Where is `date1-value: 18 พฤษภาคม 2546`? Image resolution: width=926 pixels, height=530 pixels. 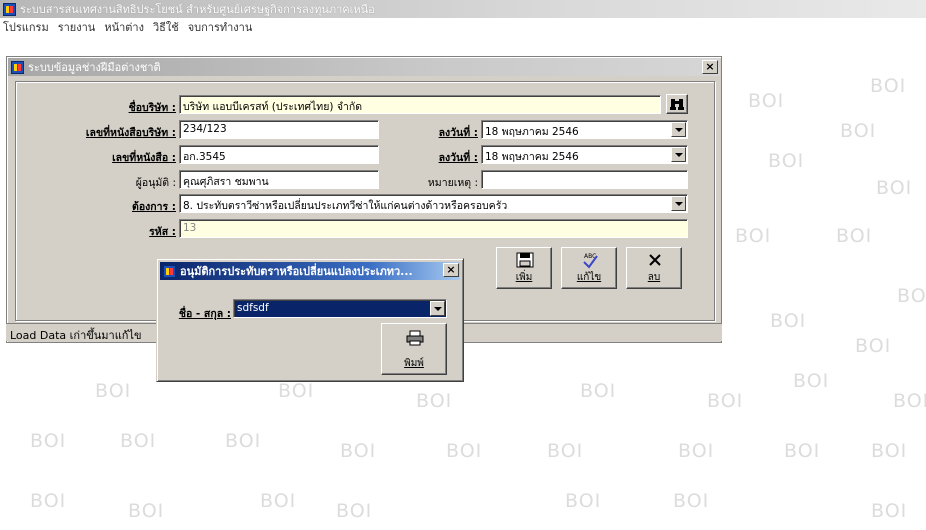 date1-value: 18 พฤษภาคม 2546 is located at coordinates (532, 132).